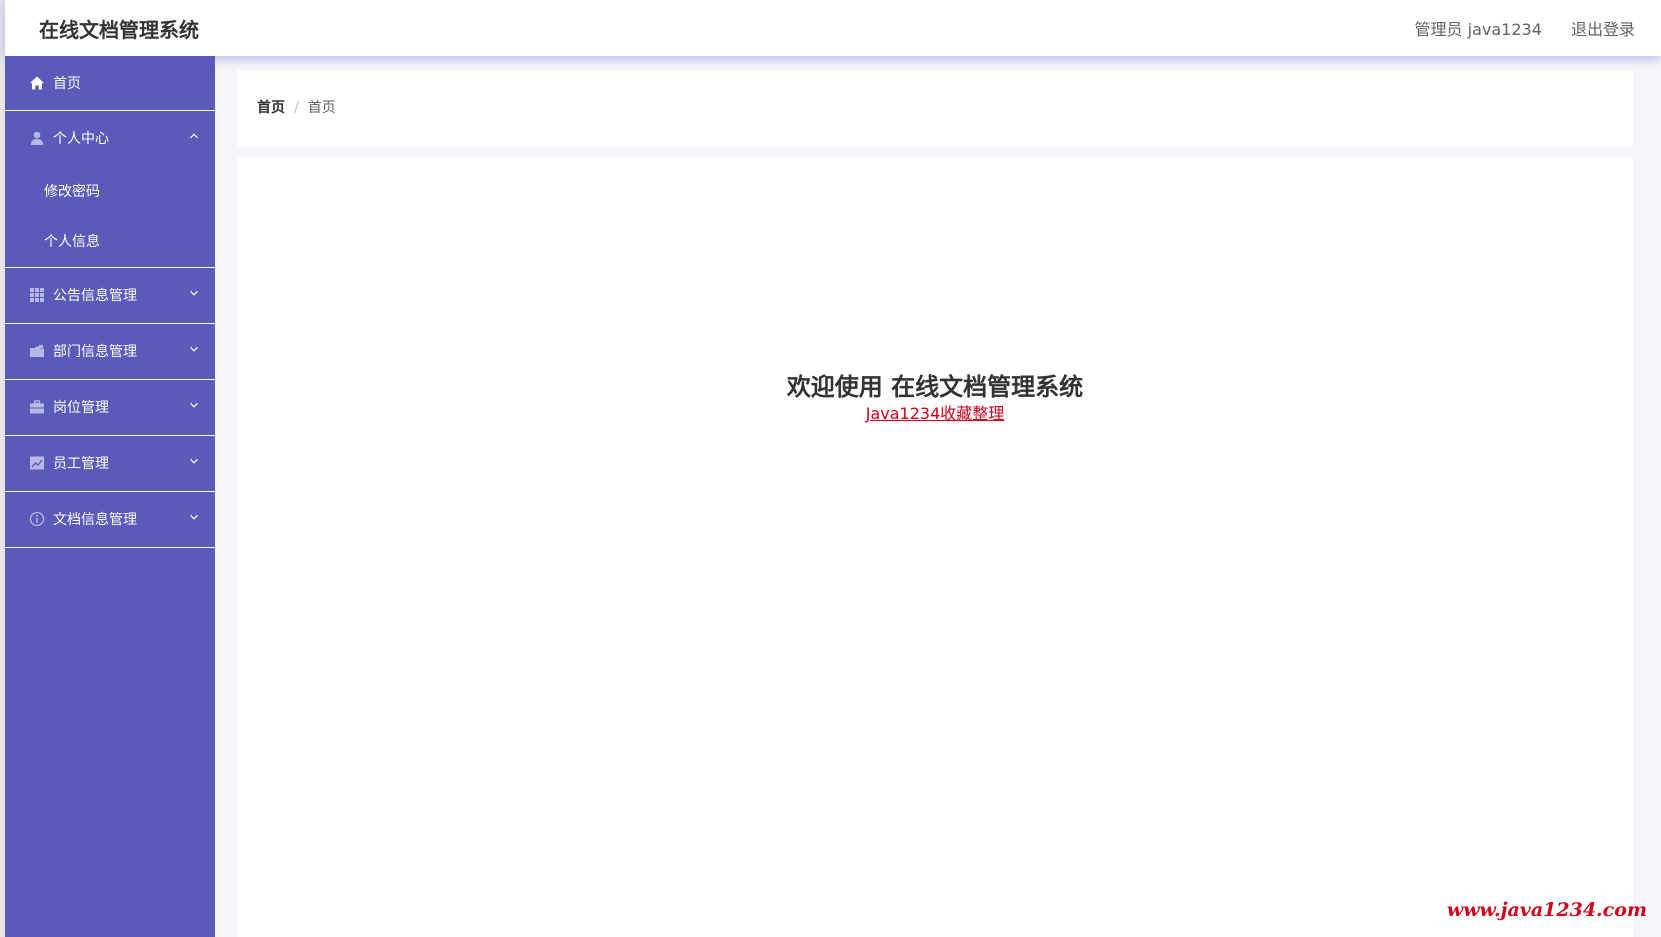 This screenshot has width=1661, height=937. I want to click on welcome-block: 欢迎使用 在线文档管理系统 Java1234收藏整理, so click(935, 398).